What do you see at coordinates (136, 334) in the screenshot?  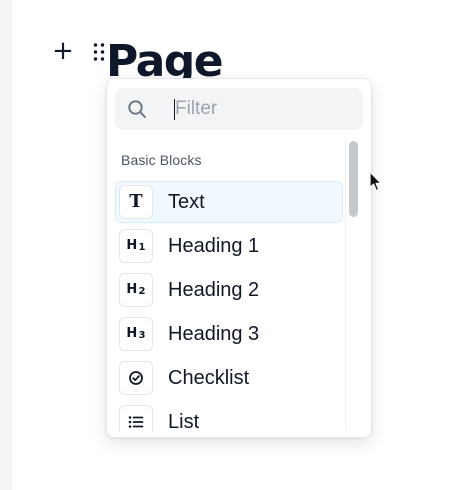 I see `heading-3-icon: H3` at bounding box center [136, 334].